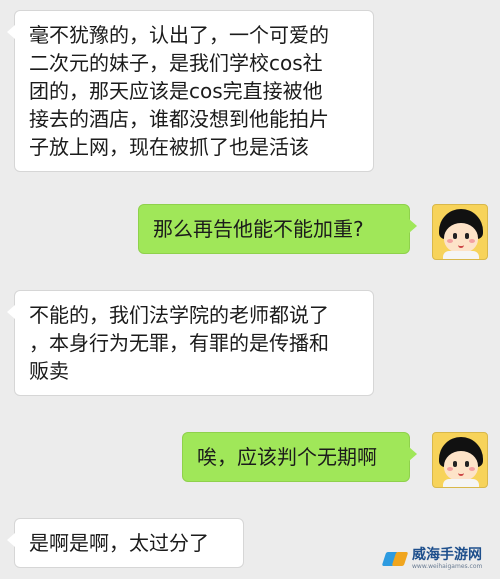  What do you see at coordinates (125, 543) in the screenshot?
I see `message-bubble-incoming: 是啊是啊，太过分了` at bounding box center [125, 543].